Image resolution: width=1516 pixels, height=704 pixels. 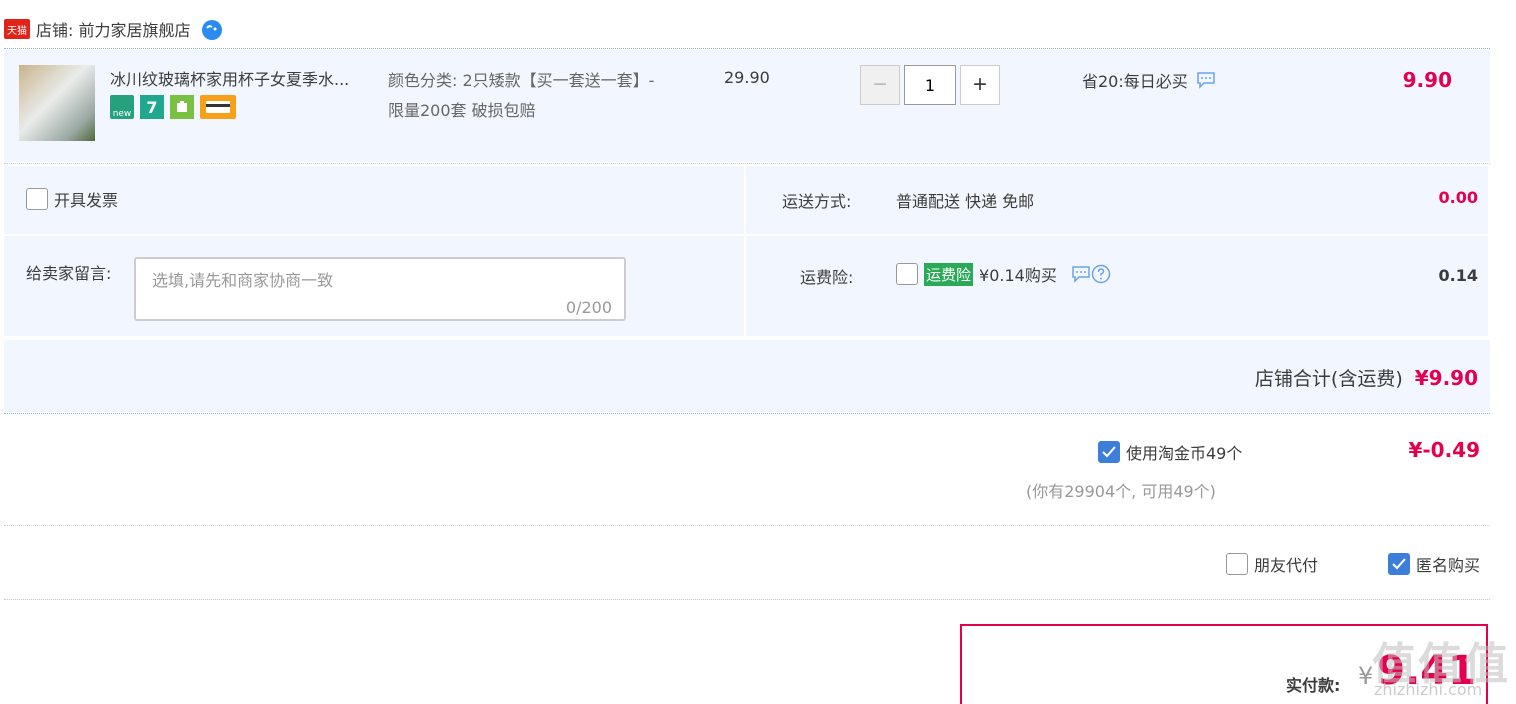 I want to click on anonymous-label: 匿名购买, so click(x=1448, y=565).